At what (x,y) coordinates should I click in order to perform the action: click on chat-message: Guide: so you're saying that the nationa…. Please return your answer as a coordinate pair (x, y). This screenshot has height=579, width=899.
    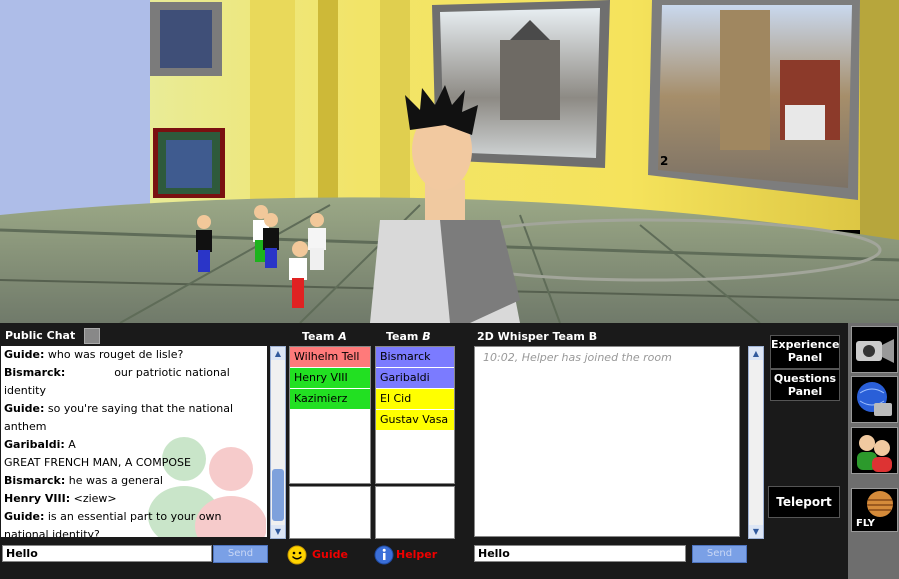
    Looking at the image, I should click on (134, 418).